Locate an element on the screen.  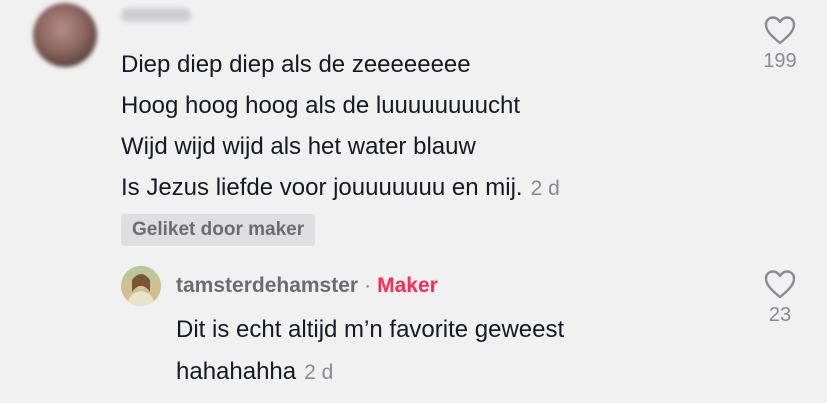
comment-timestamp: 2 d is located at coordinates (545, 188).